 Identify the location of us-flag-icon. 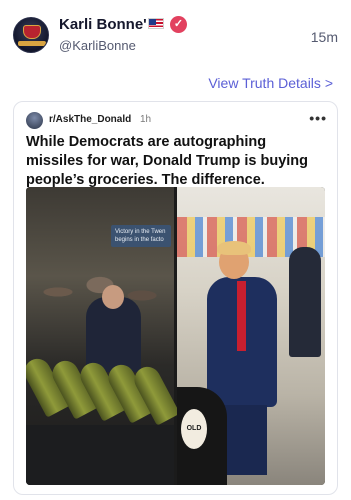
(156, 23).